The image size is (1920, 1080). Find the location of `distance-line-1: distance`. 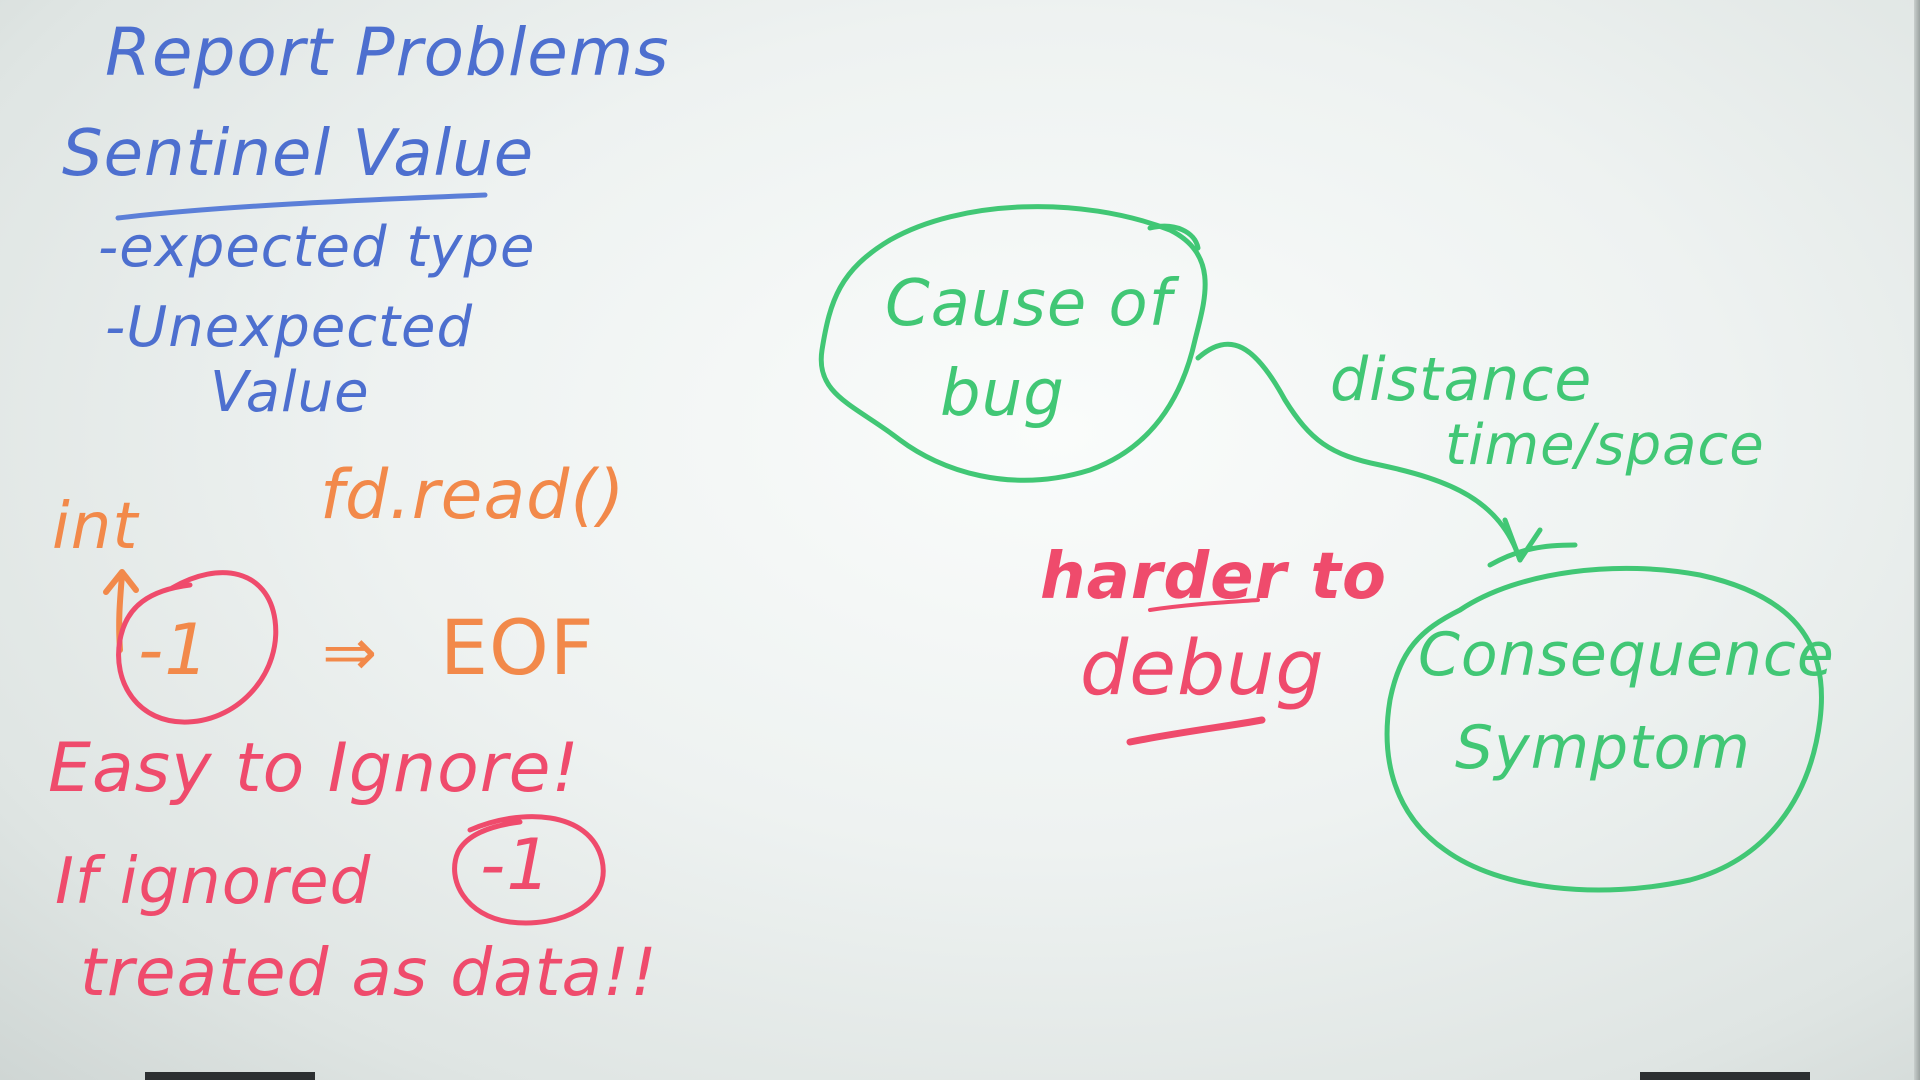

distance-line-1: distance is located at coordinates (1461, 380).